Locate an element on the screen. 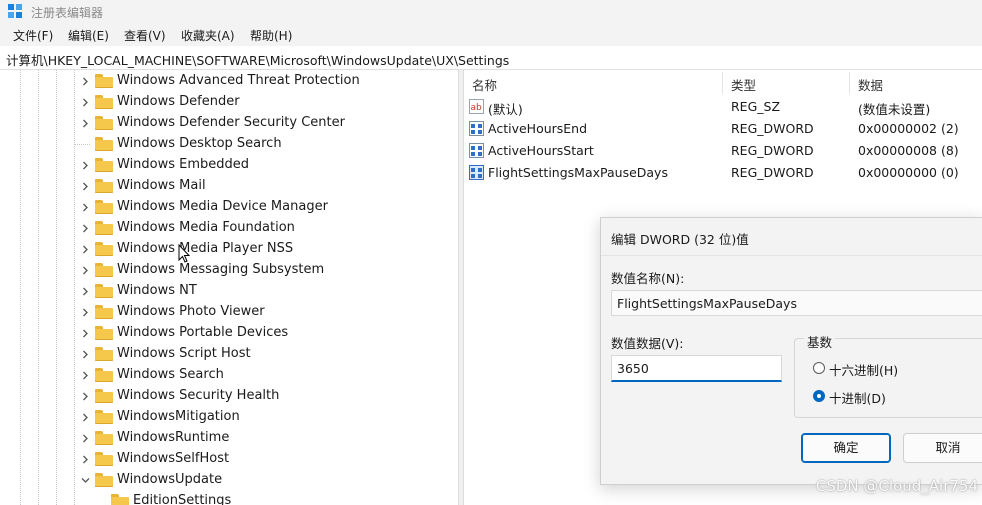 The image size is (982, 505). string-value-icon: ab is located at coordinates (476, 106).